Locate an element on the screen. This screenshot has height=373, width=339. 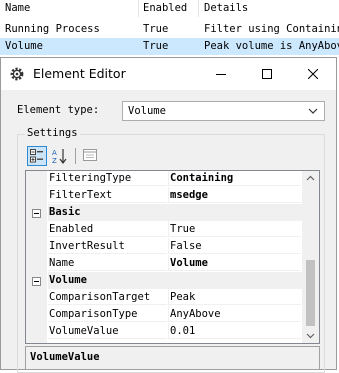
element-type-dropdown: Volume is located at coordinates (223, 111).